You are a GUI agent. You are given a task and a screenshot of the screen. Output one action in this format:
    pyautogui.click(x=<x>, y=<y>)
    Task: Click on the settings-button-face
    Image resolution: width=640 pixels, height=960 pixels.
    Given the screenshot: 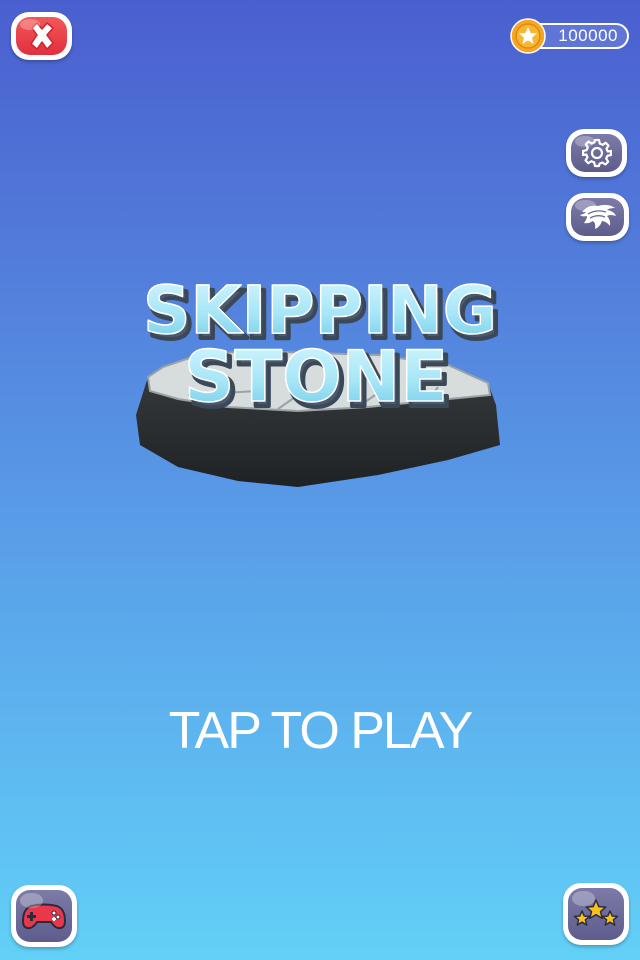 What is the action you would take?
    pyautogui.click(x=596, y=153)
    